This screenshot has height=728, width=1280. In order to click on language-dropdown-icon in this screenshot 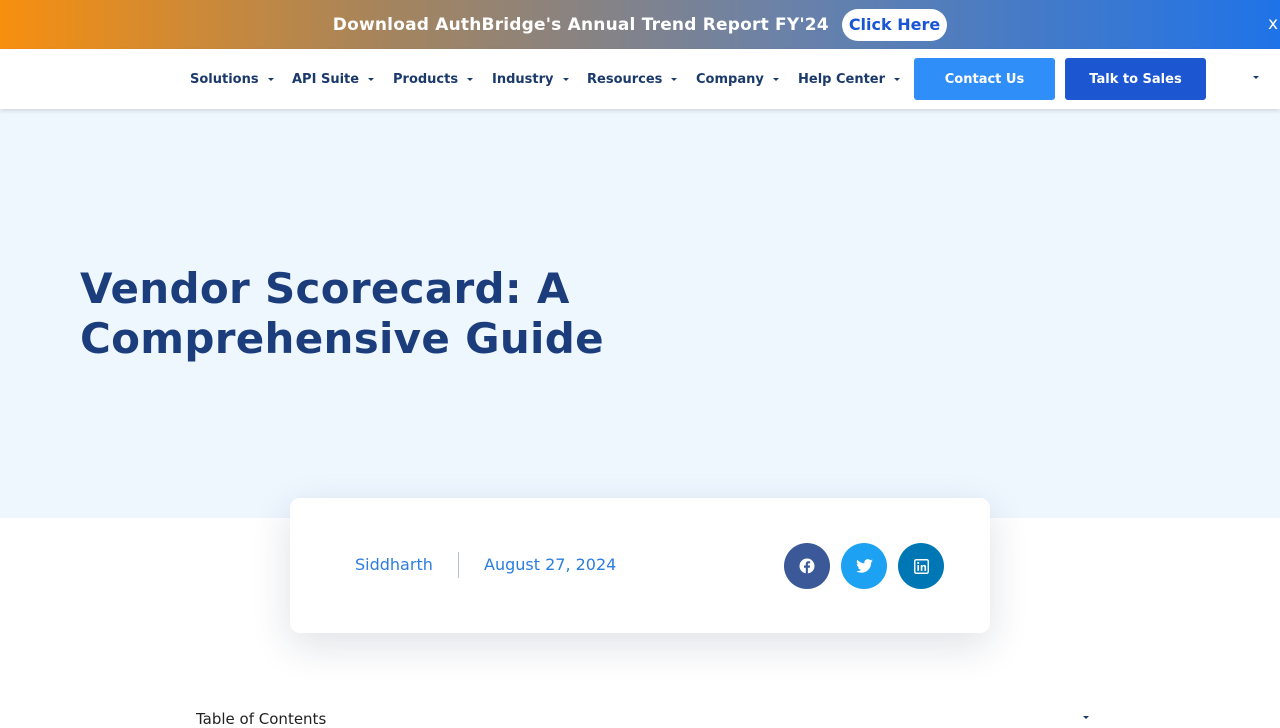, I will do `click(1256, 77)`.